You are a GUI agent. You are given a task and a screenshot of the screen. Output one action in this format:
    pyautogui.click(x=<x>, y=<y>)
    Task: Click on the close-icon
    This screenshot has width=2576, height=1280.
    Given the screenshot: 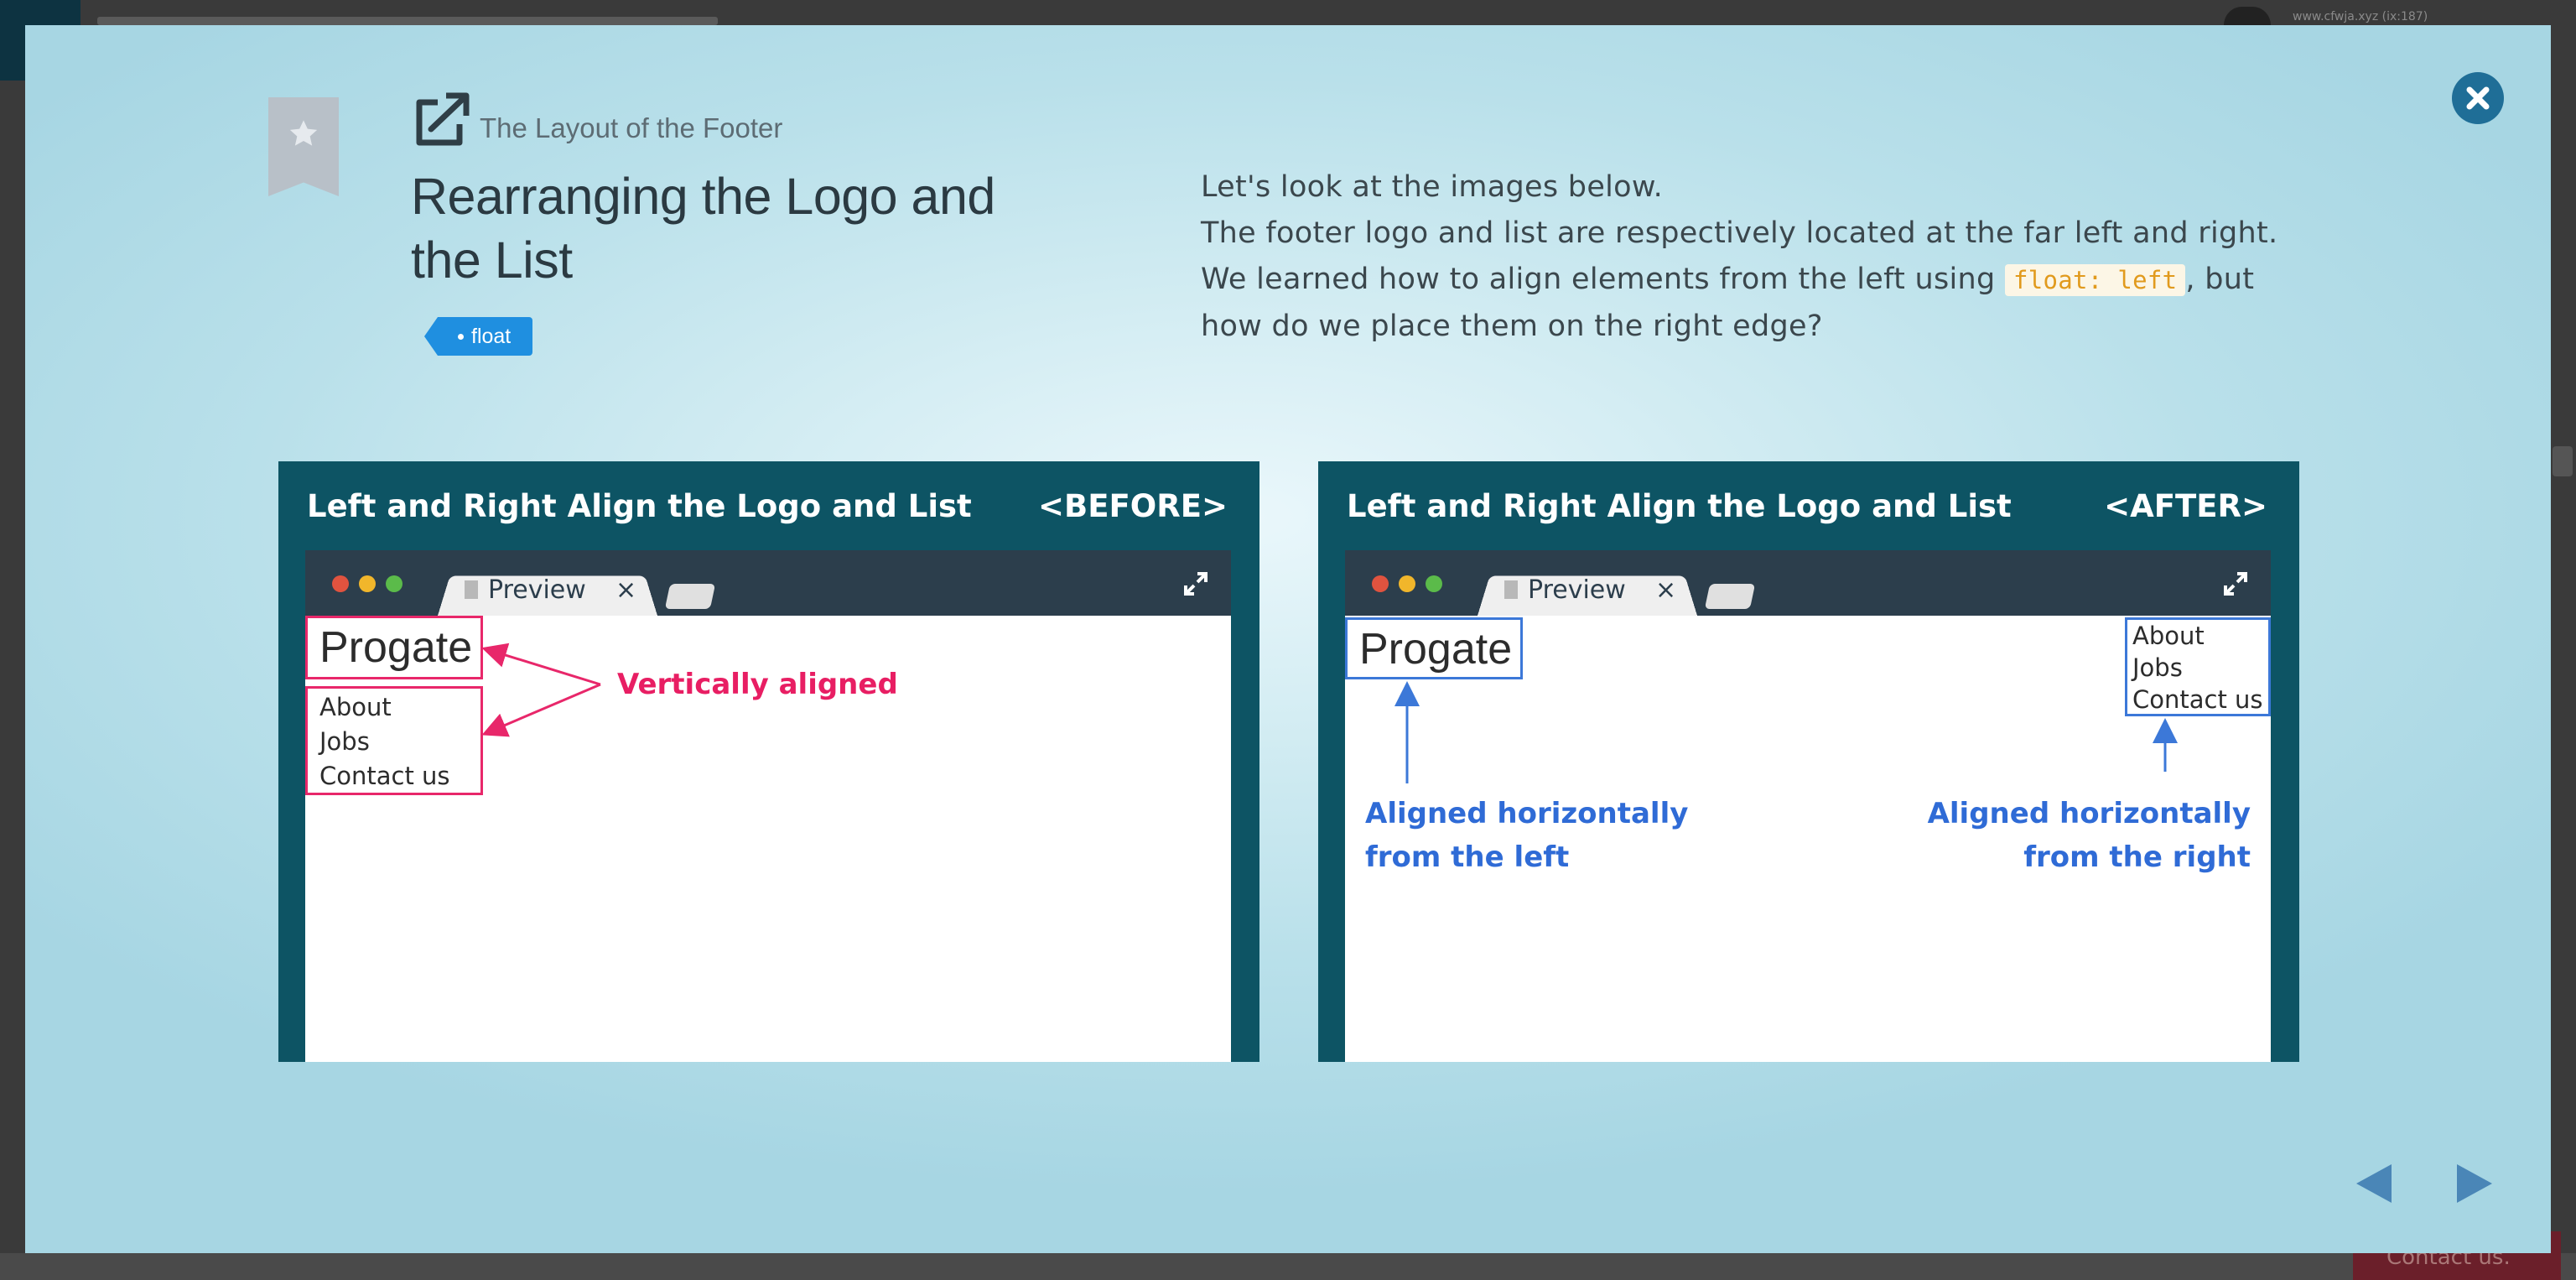 What is the action you would take?
    pyautogui.click(x=2478, y=98)
    